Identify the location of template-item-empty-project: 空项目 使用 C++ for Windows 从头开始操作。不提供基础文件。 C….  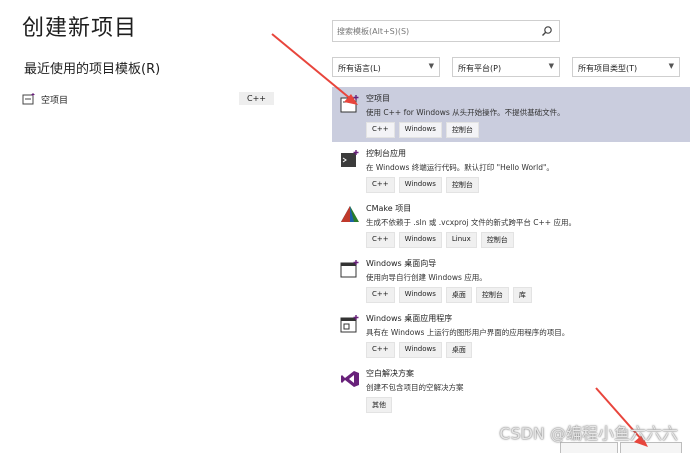
(511, 114).